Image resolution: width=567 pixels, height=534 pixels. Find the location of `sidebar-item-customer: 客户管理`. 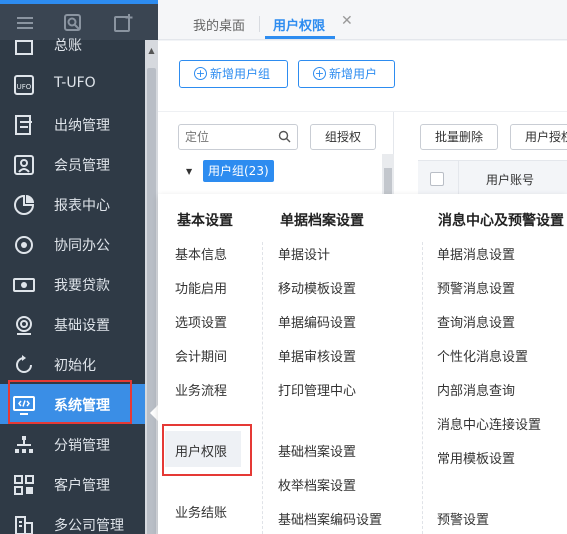

sidebar-item-customer: 客户管理 is located at coordinates (72, 484).